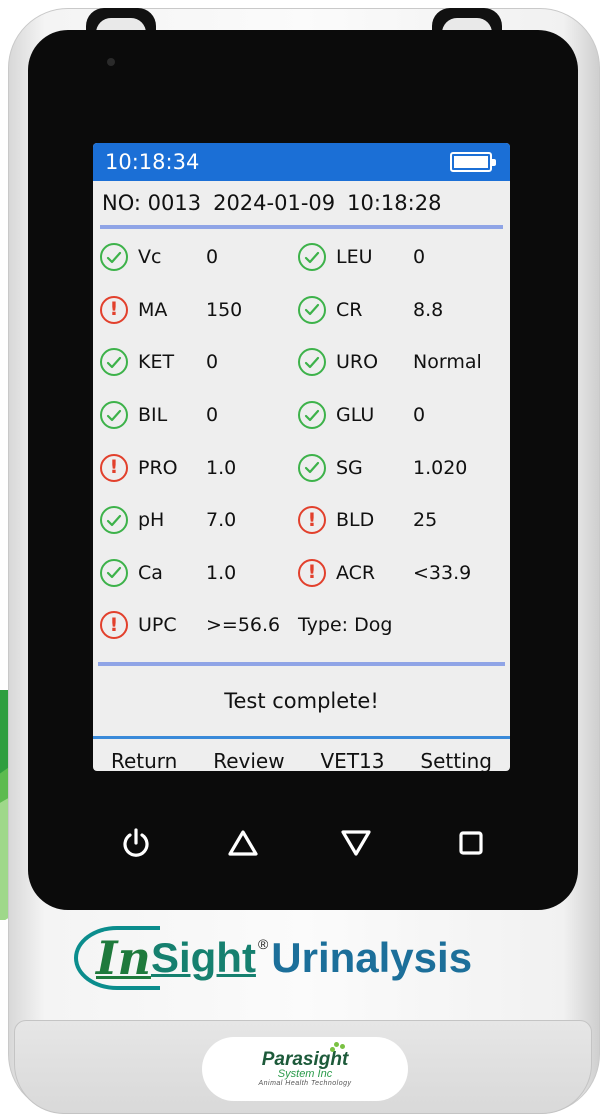 The height and width of the screenshot is (1119, 605). What do you see at coordinates (372, 957) in the screenshot?
I see `logo-urinalysis: Urinalysis` at bounding box center [372, 957].